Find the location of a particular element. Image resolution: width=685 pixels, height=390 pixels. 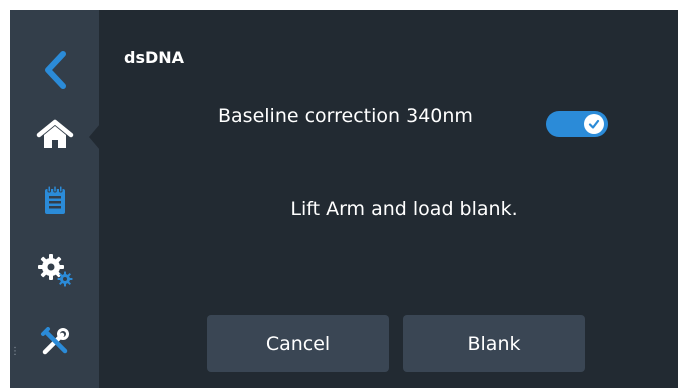

gears-icon is located at coordinates (54, 270).